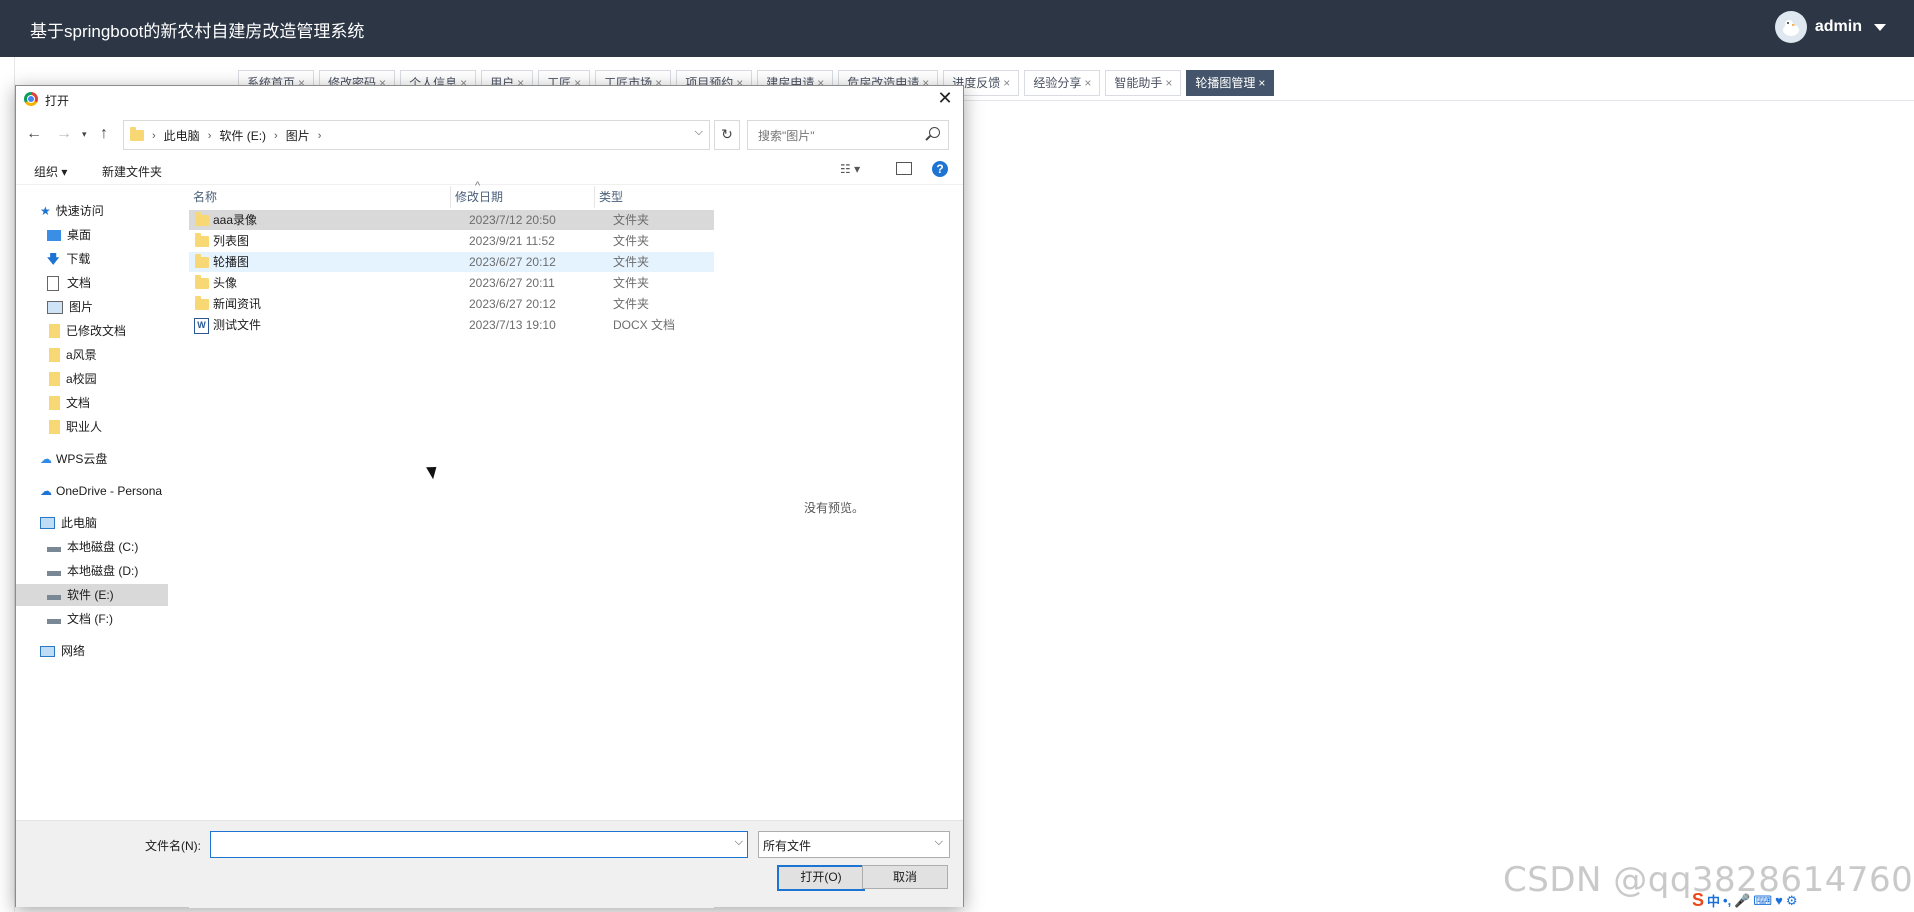 The height and width of the screenshot is (912, 1914). What do you see at coordinates (320, 197) in the screenshot?
I see `column-header-name: 名称` at bounding box center [320, 197].